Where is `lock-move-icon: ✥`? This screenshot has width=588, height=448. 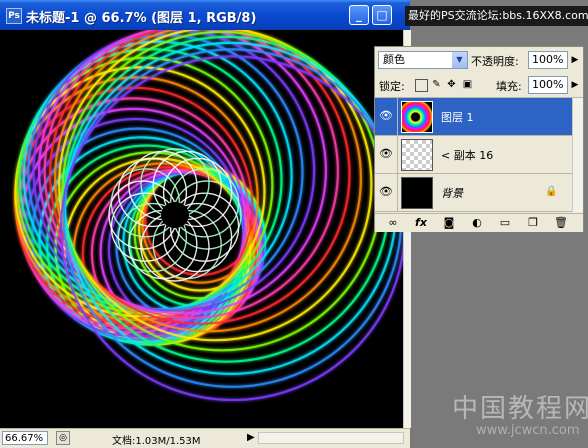 lock-move-icon: ✥ is located at coordinates (451, 84).